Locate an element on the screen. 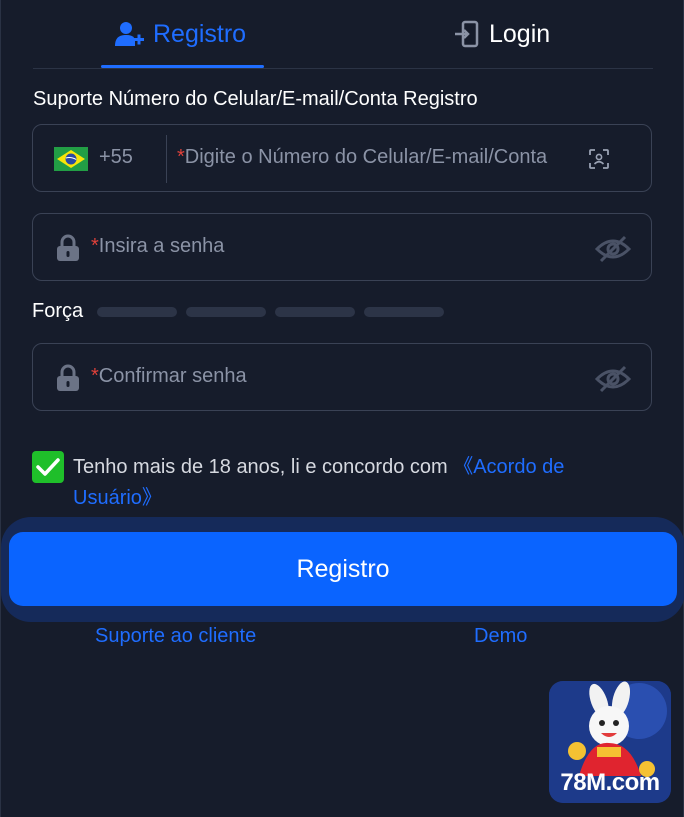 The image size is (684, 817). account-input: *Digite o Número do Celular/E-mail/Conta is located at coordinates (362, 157).